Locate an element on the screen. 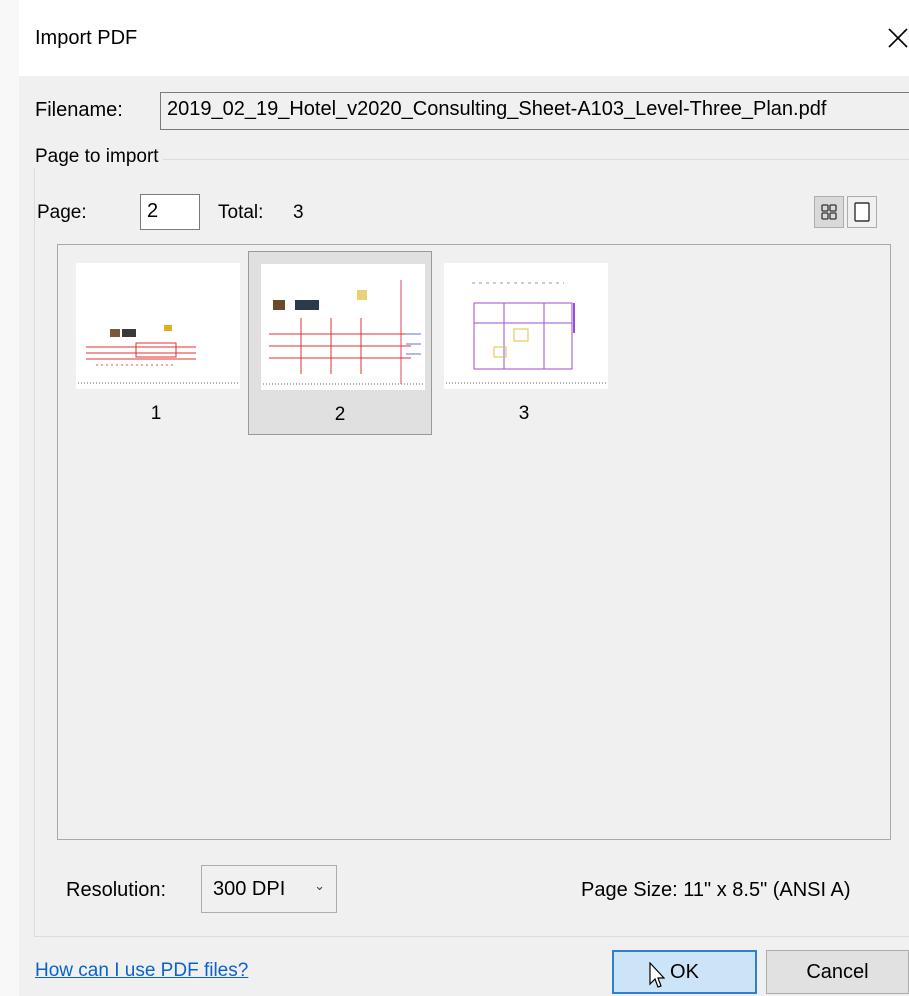  thumbnail-number: 1 is located at coordinates (156, 413).